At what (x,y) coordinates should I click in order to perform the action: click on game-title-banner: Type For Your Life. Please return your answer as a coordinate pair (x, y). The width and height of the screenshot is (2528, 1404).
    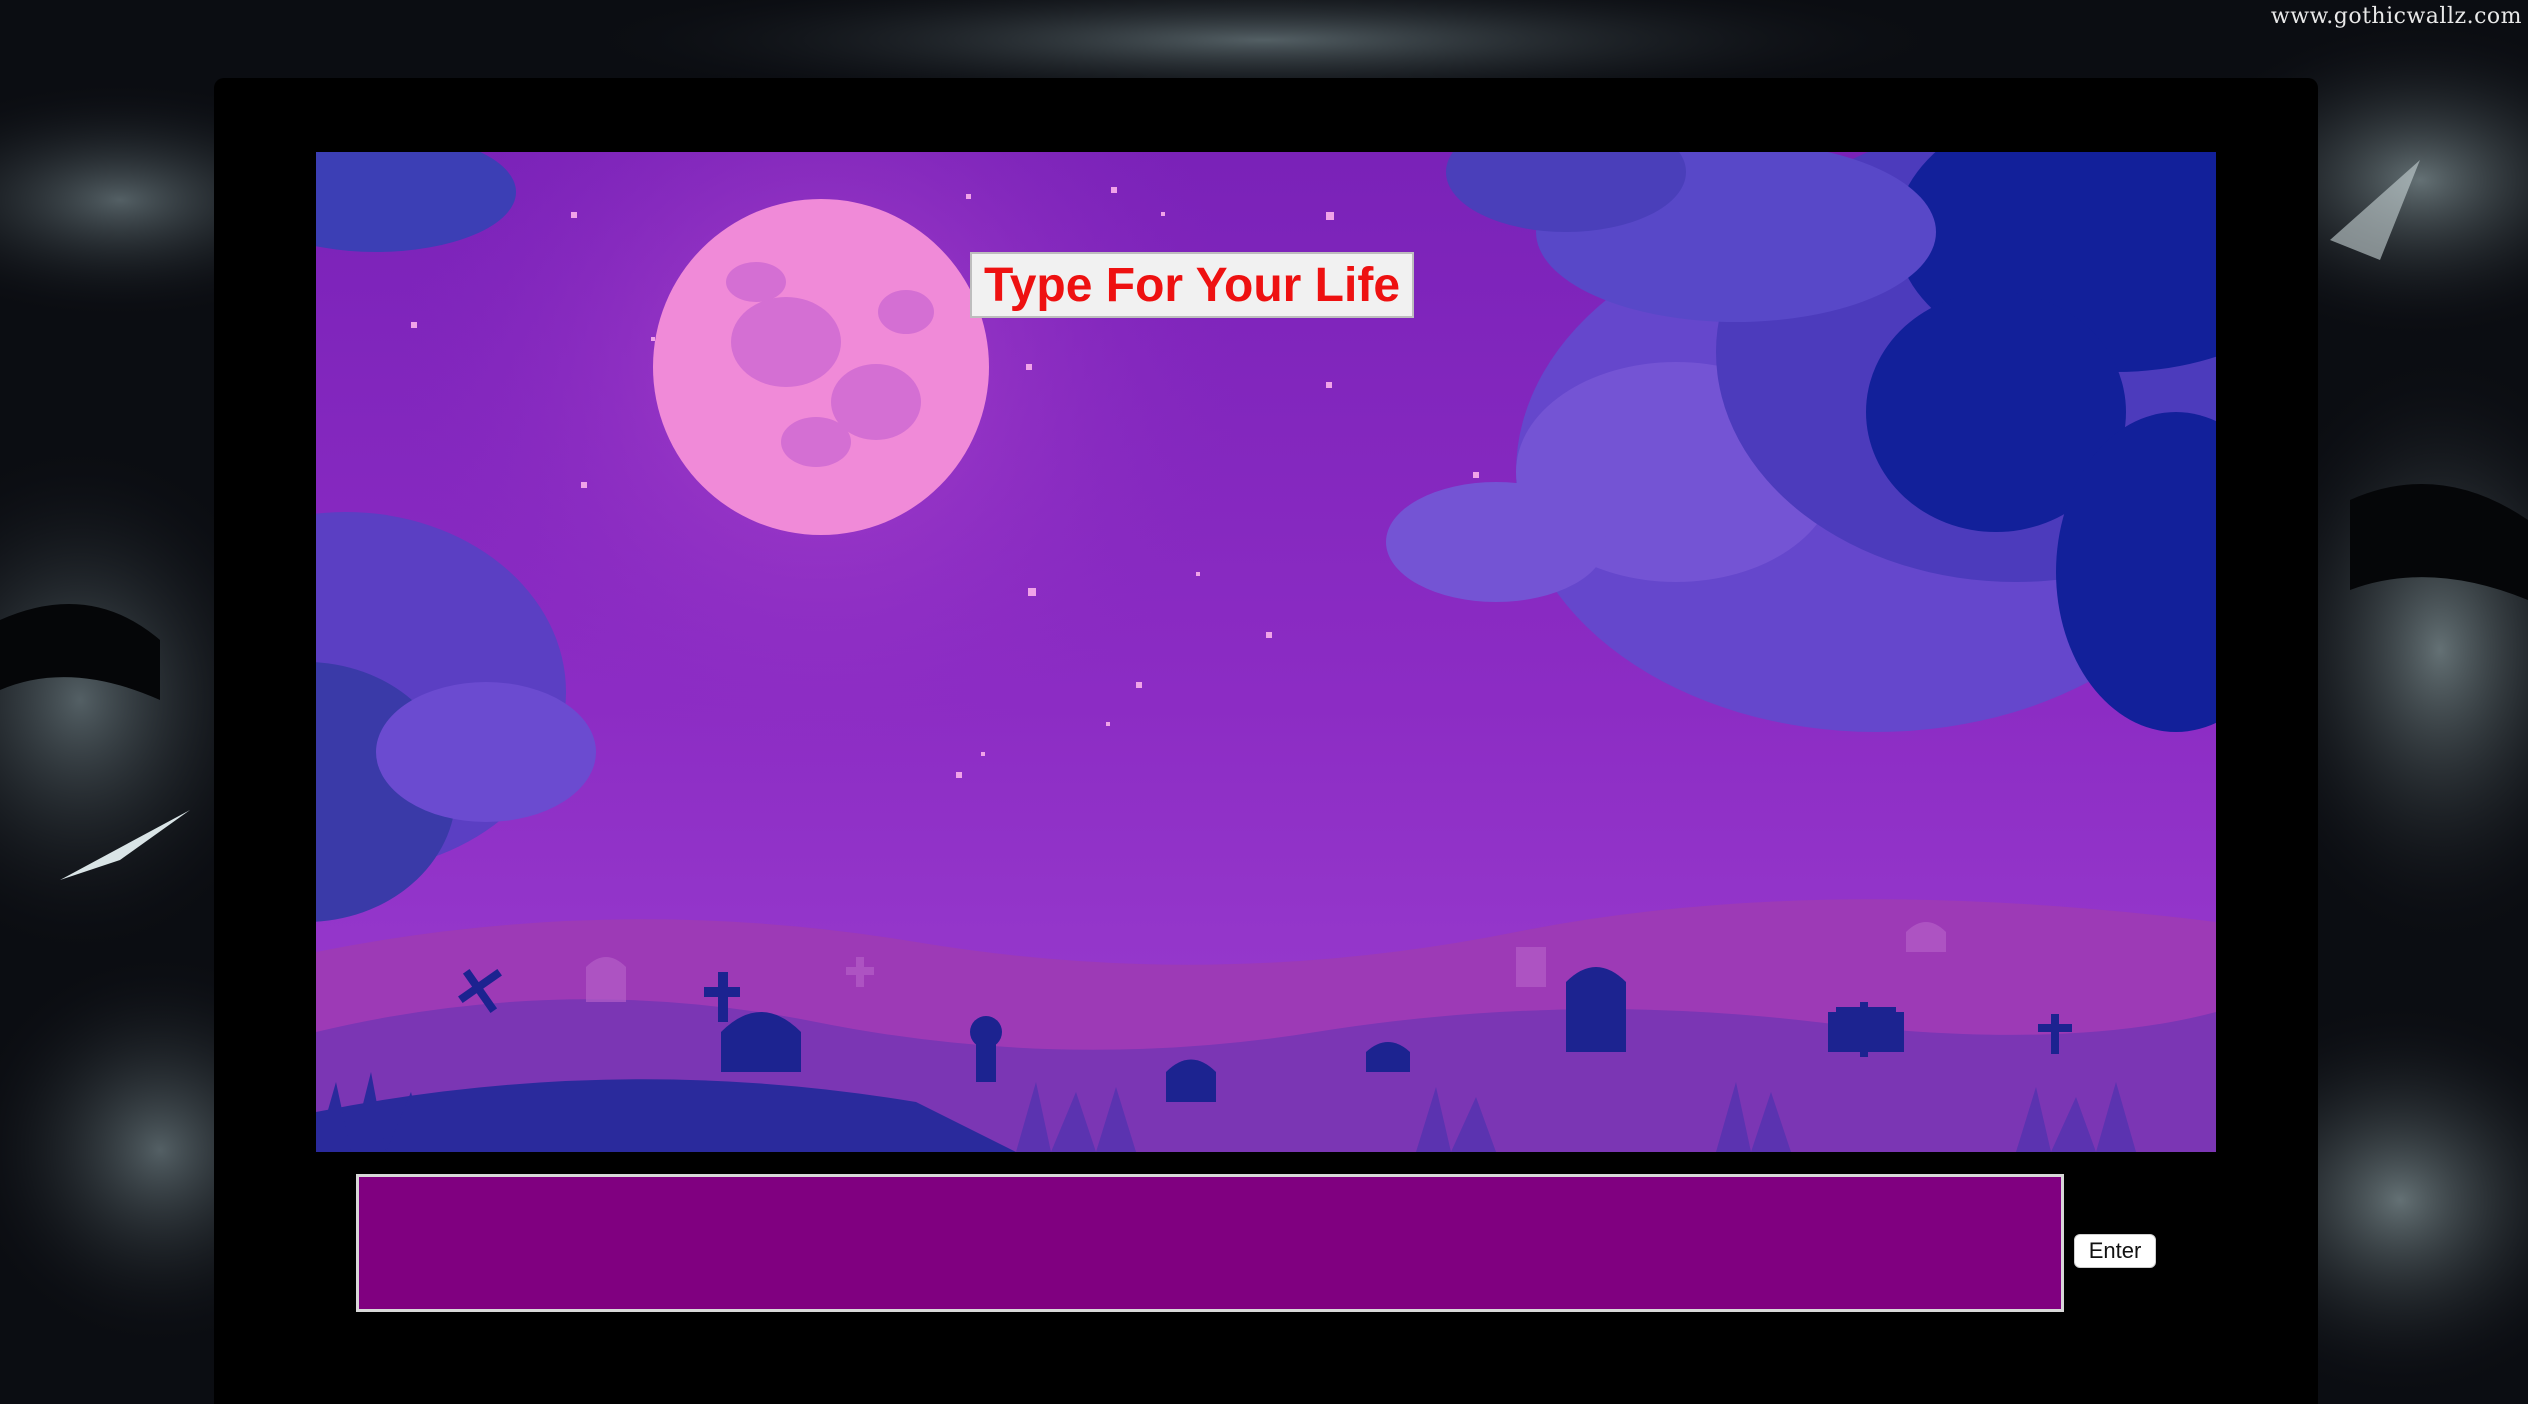
    Looking at the image, I should click on (1192, 285).